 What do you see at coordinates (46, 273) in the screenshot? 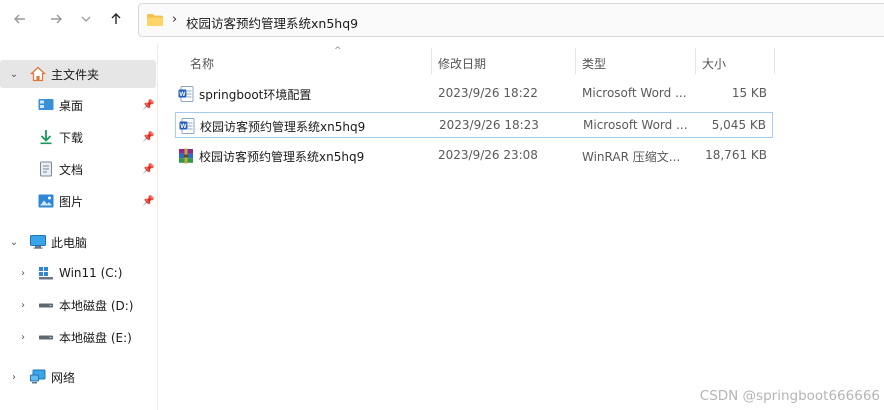
I see `drive-windows-icon` at bounding box center [46, 273].